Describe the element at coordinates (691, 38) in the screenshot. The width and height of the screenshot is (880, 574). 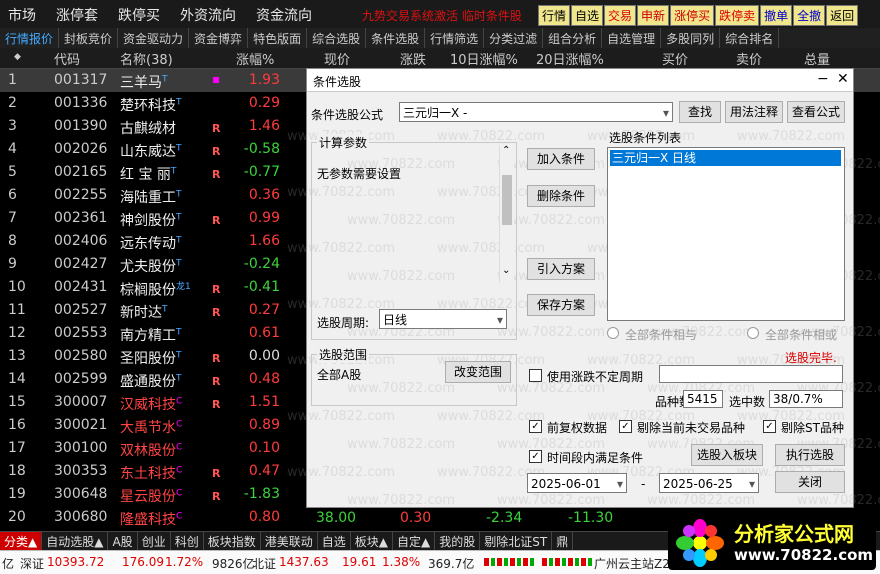
I see `tab-11: 多股同列` at that location.